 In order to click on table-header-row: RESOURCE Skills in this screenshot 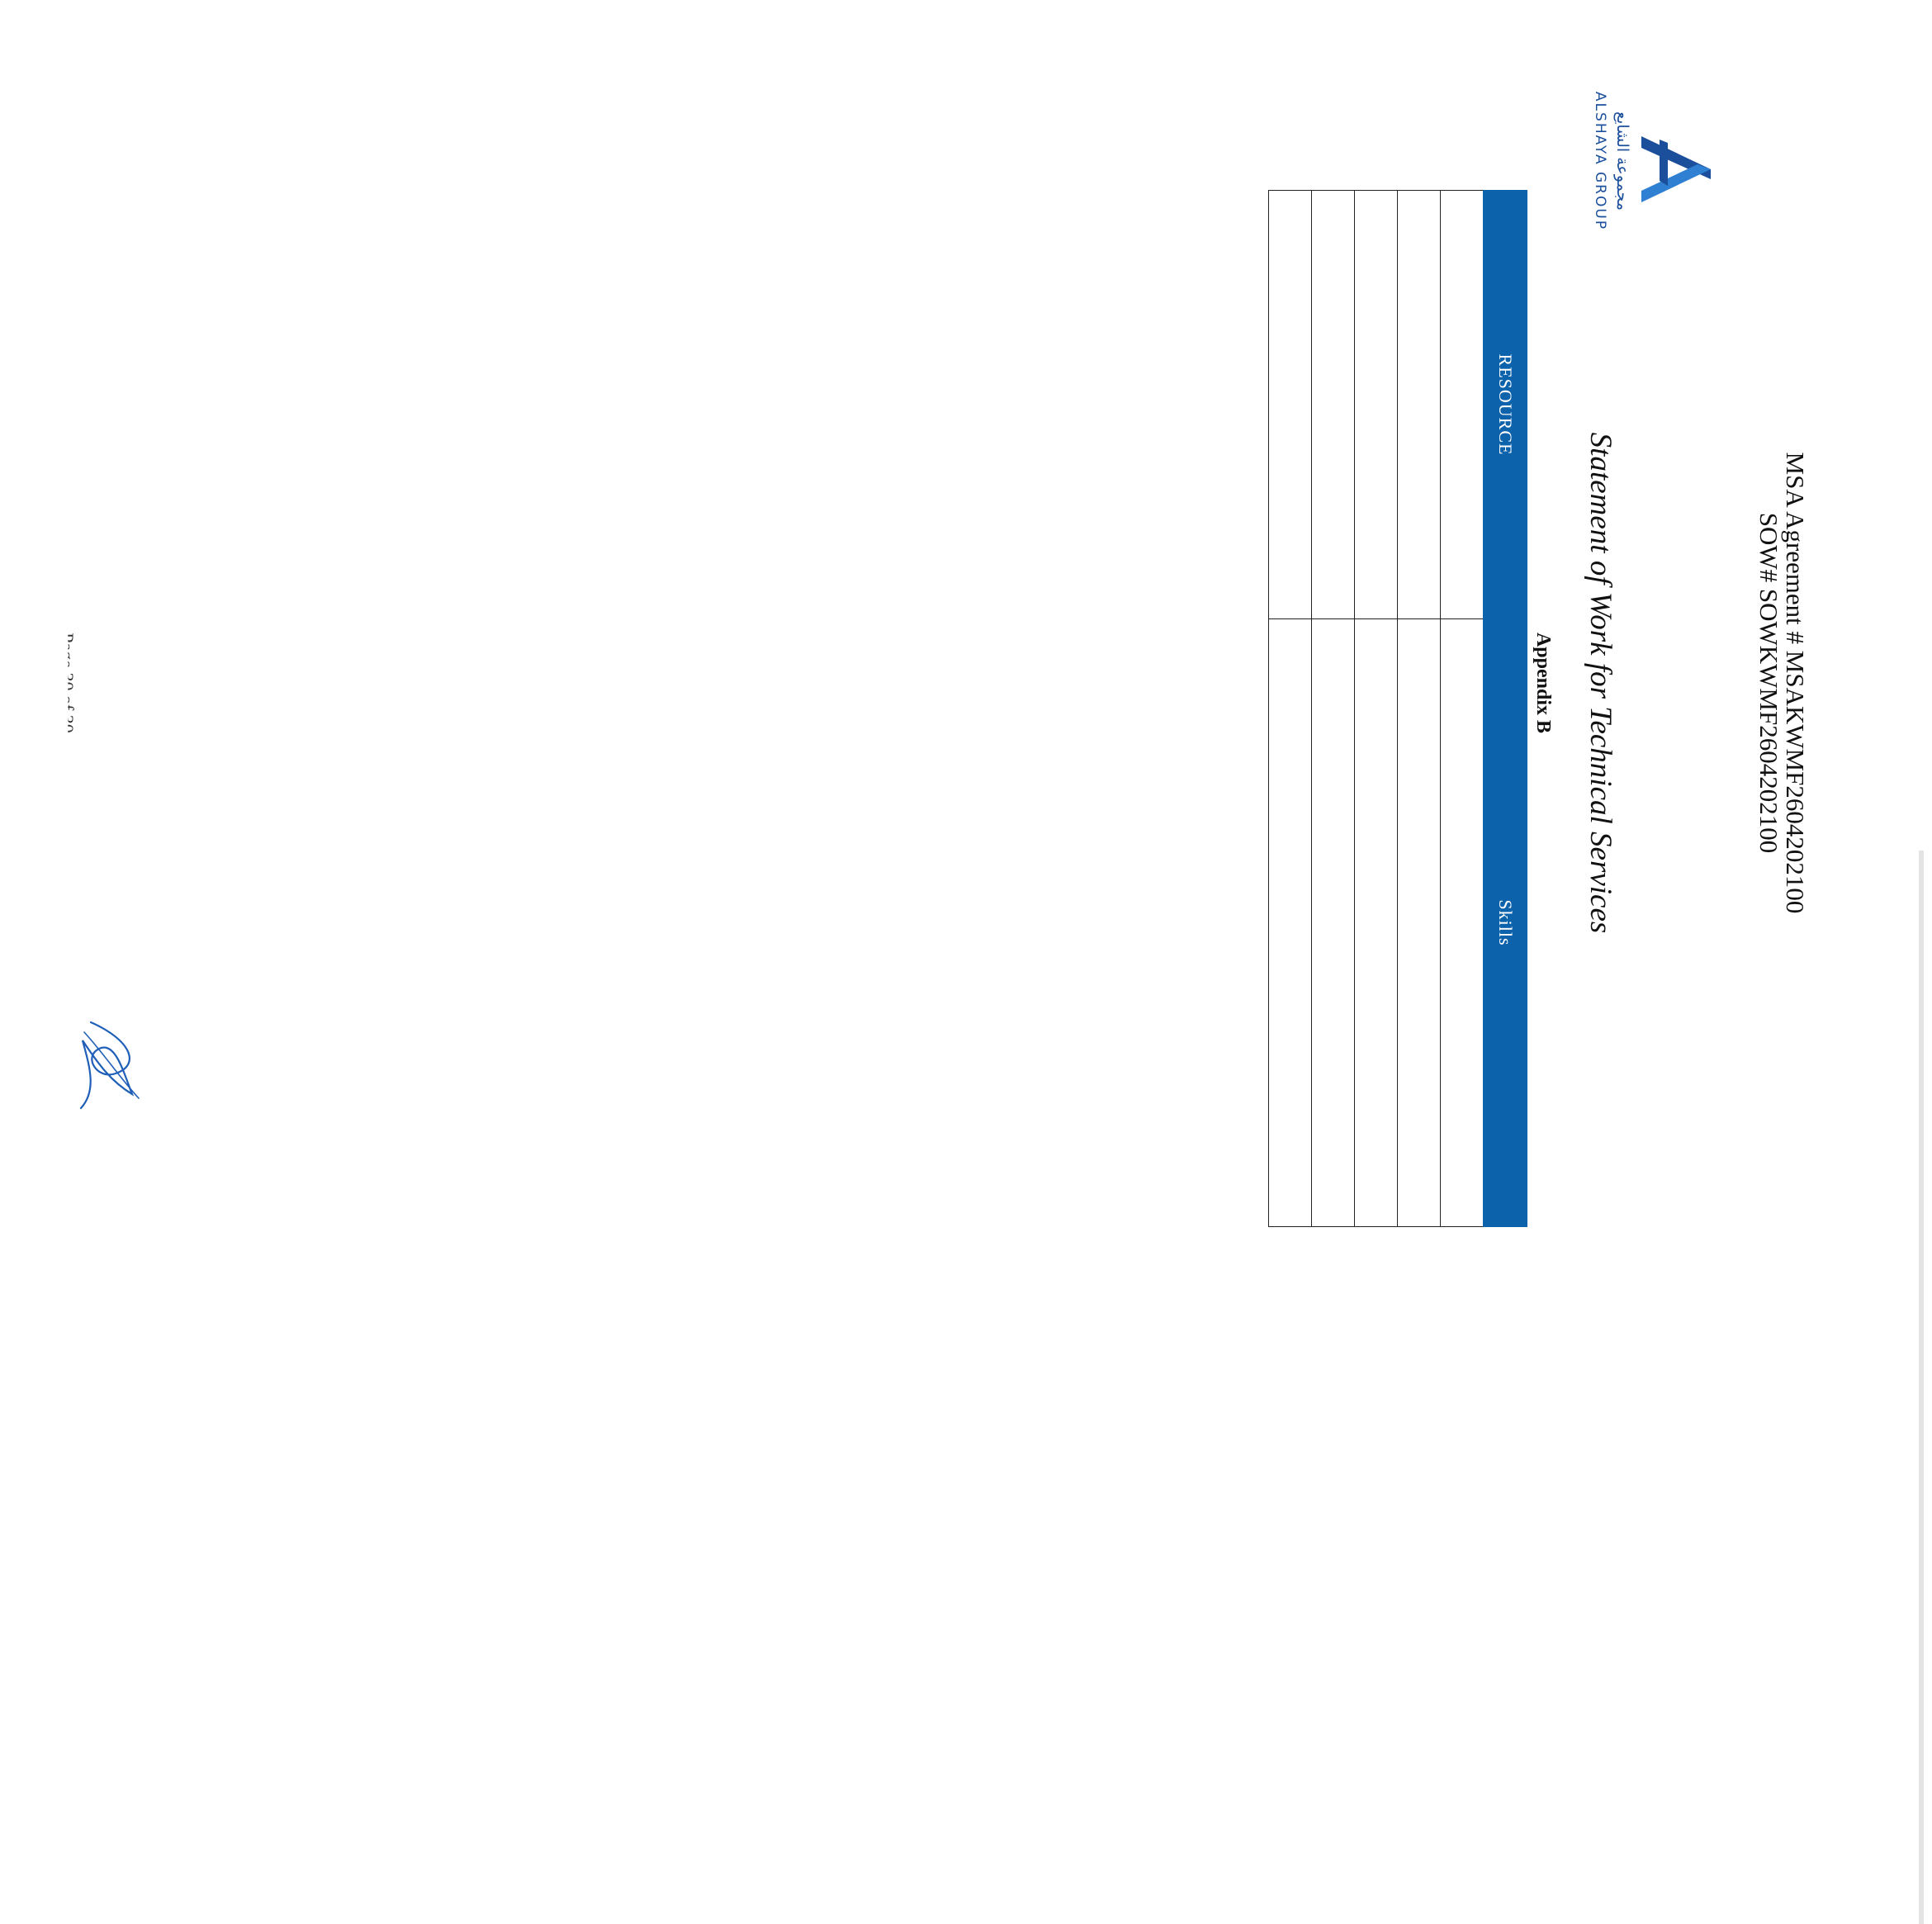, I will do `click(1505, 708)`.